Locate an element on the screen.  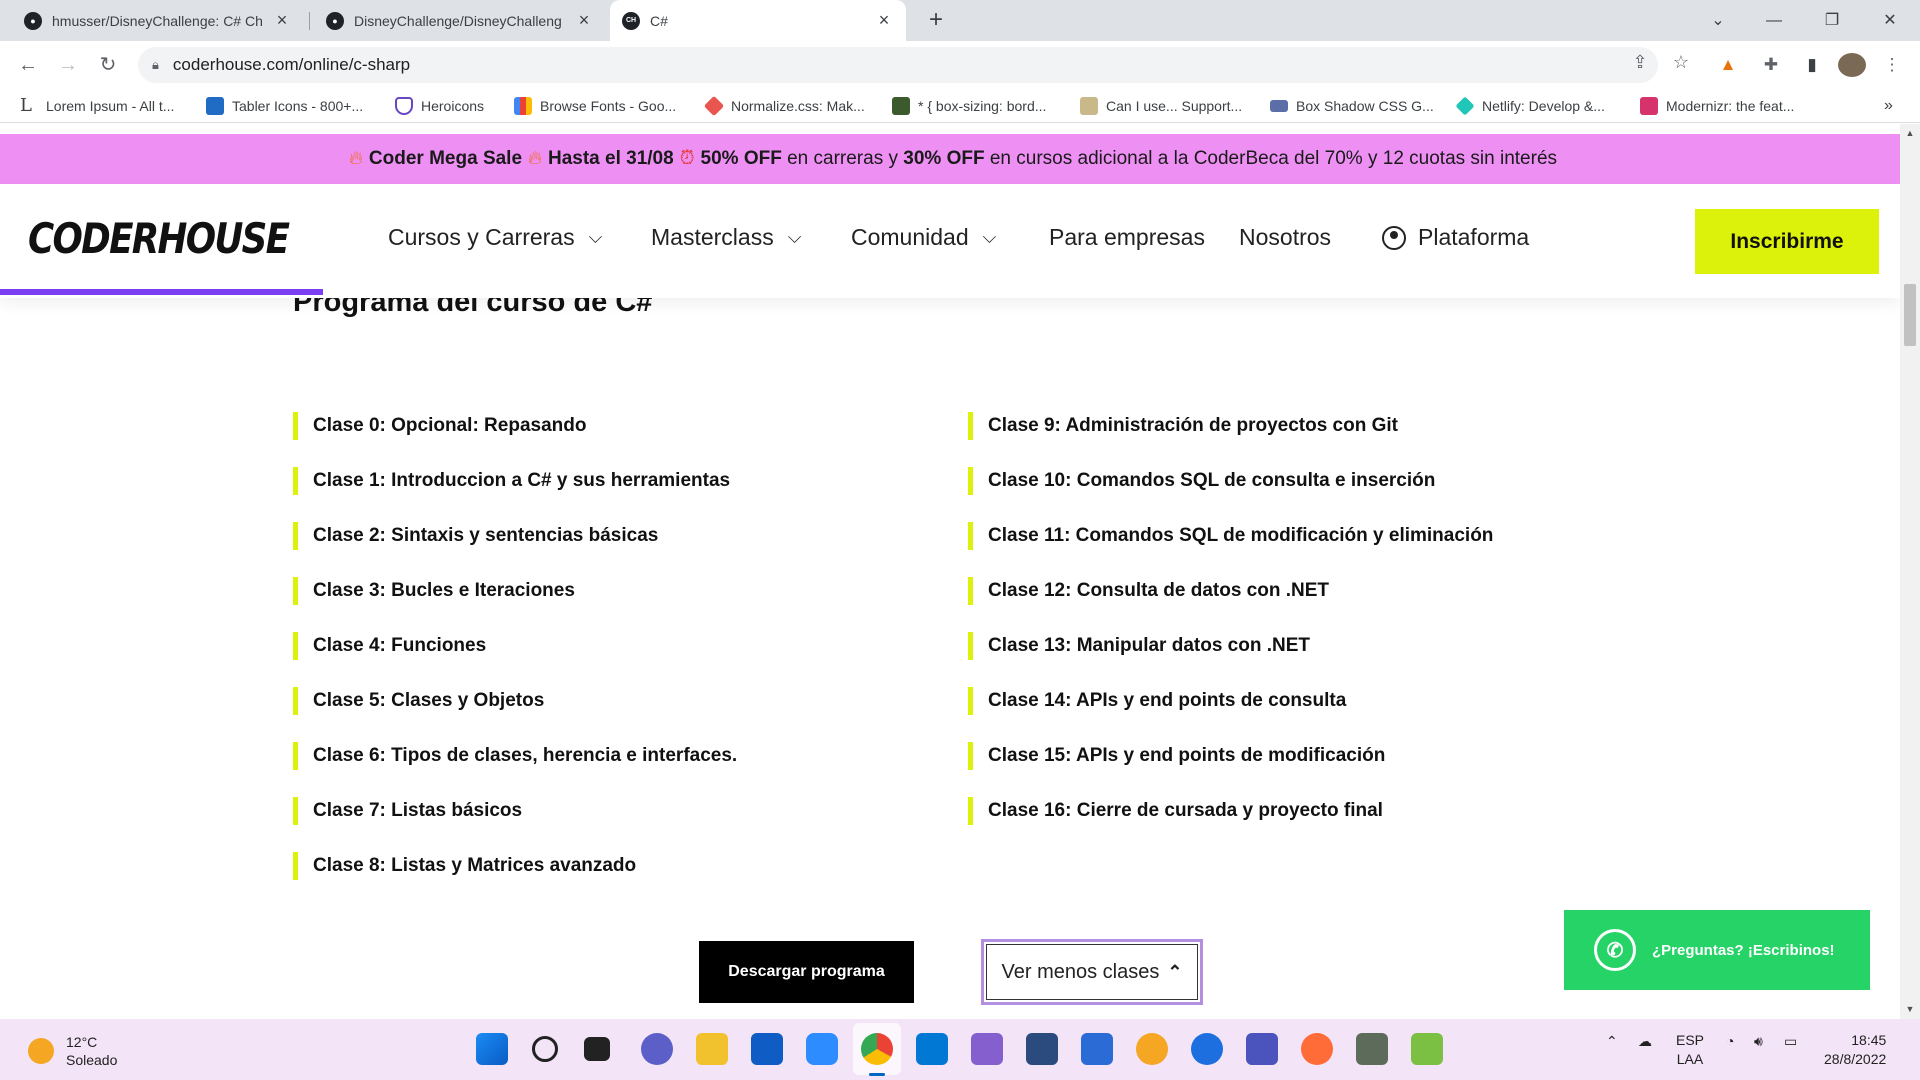
ssms-icon is located at coordinates (1042, 1049).